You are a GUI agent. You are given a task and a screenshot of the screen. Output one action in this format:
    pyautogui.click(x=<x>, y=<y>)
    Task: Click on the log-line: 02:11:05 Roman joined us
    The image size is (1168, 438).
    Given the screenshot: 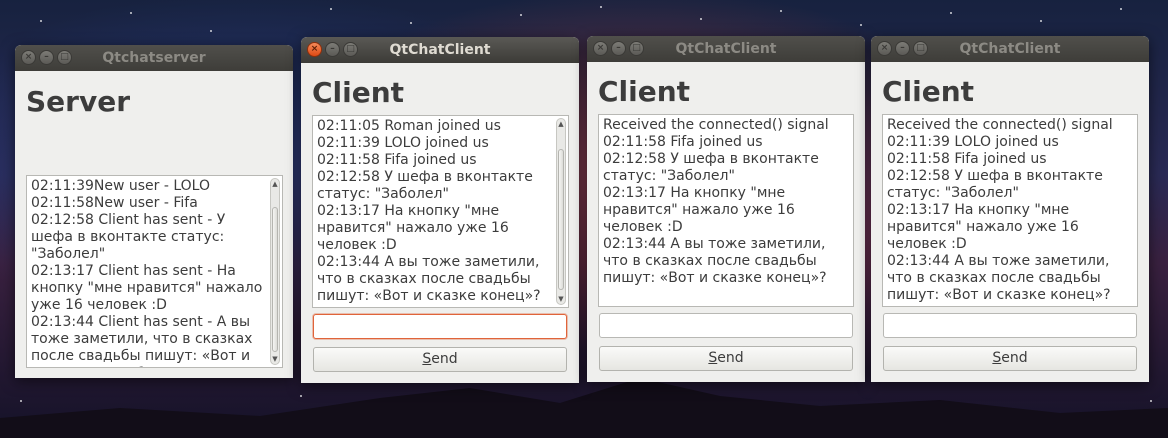 What is the action you would take?
    pyautogui.click(x=409, y=126)
    